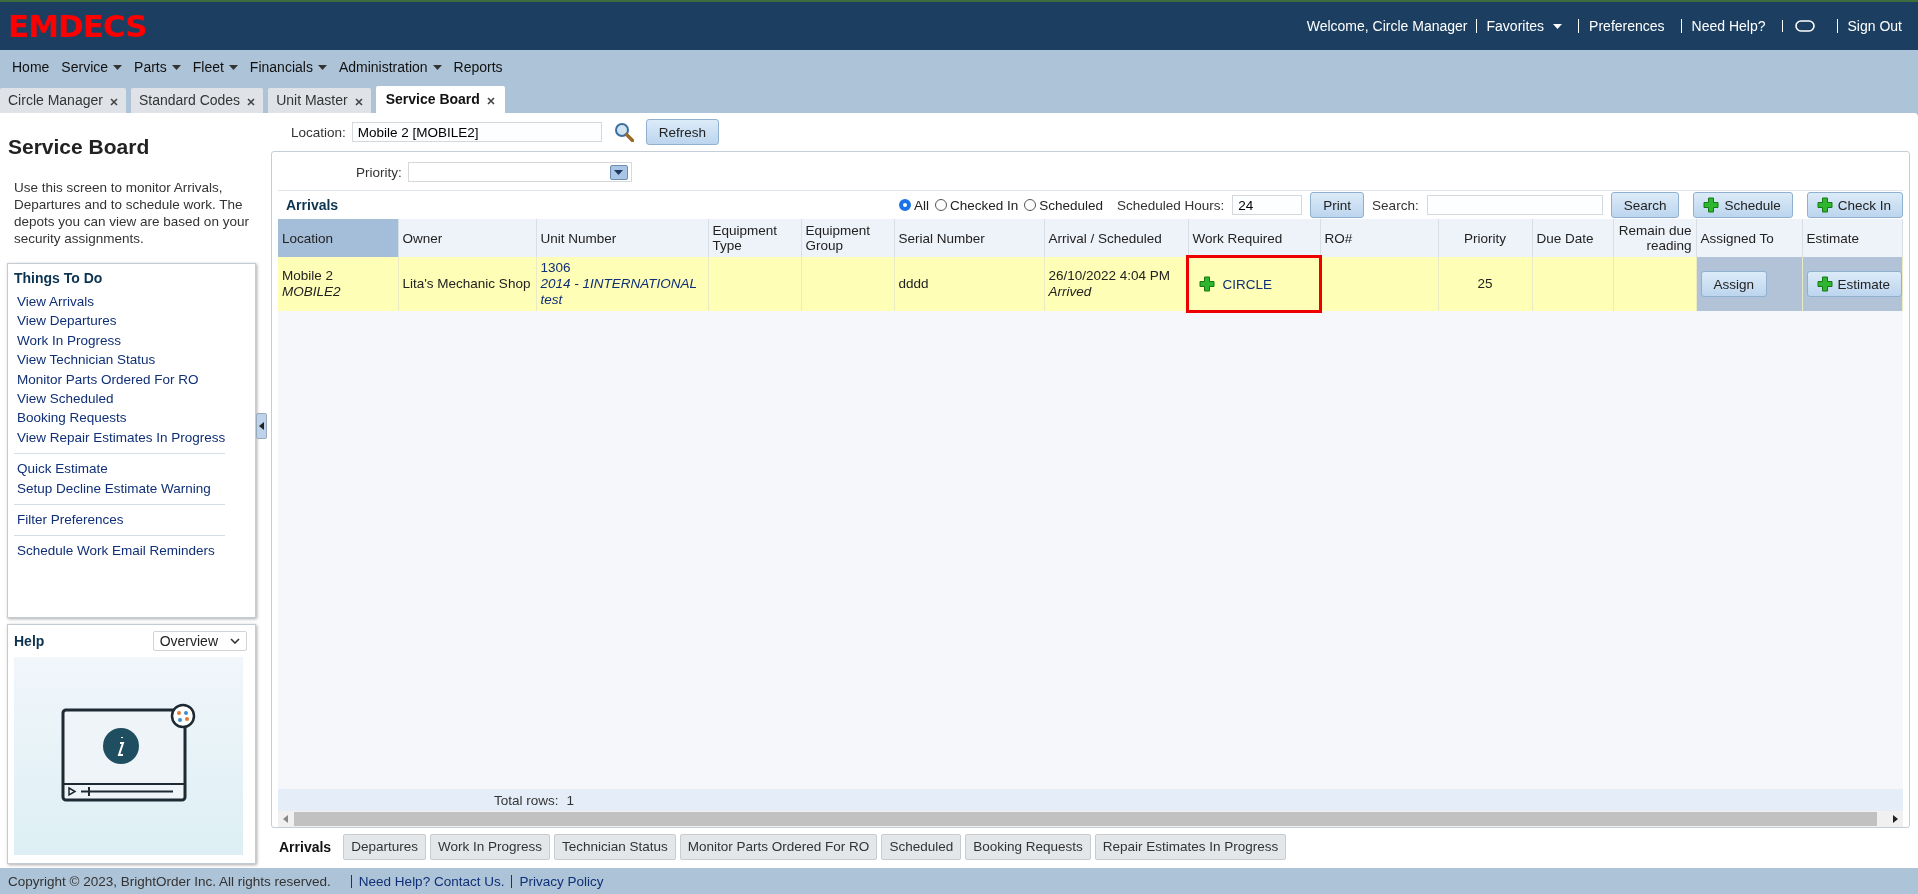 The height and width of the screenshot is (894, 1918). I want to click on column-header: Estimate, so click(1852, 238).